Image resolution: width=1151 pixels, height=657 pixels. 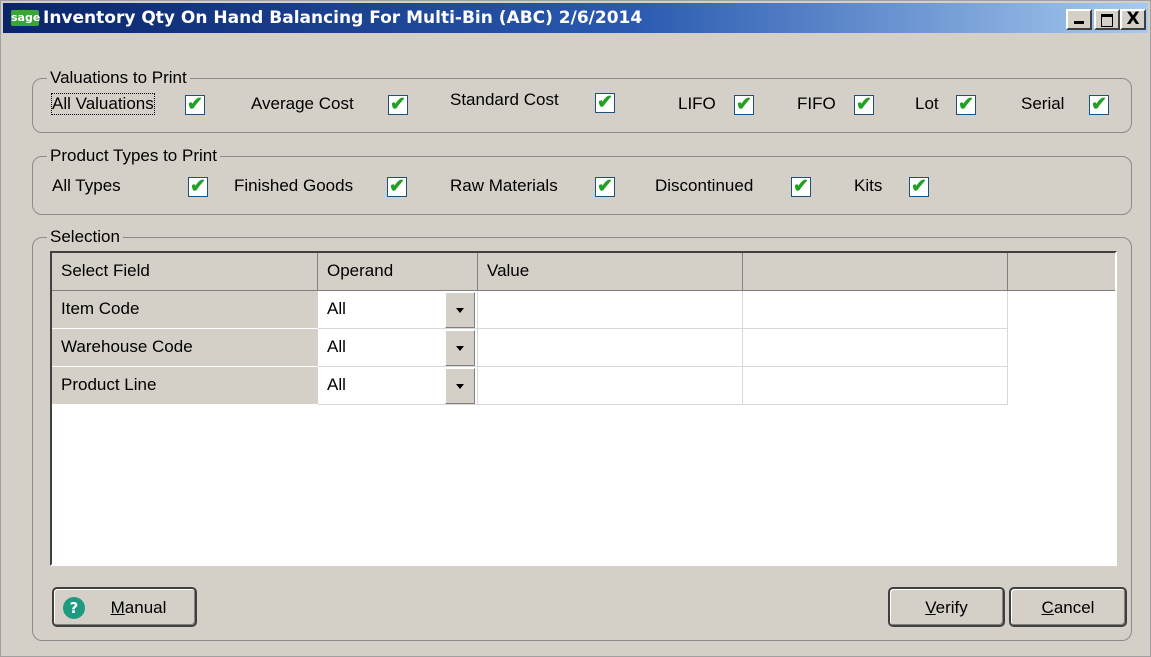 I want to click on discontinued-checkbox: ✔, so click(x=801, y=186).